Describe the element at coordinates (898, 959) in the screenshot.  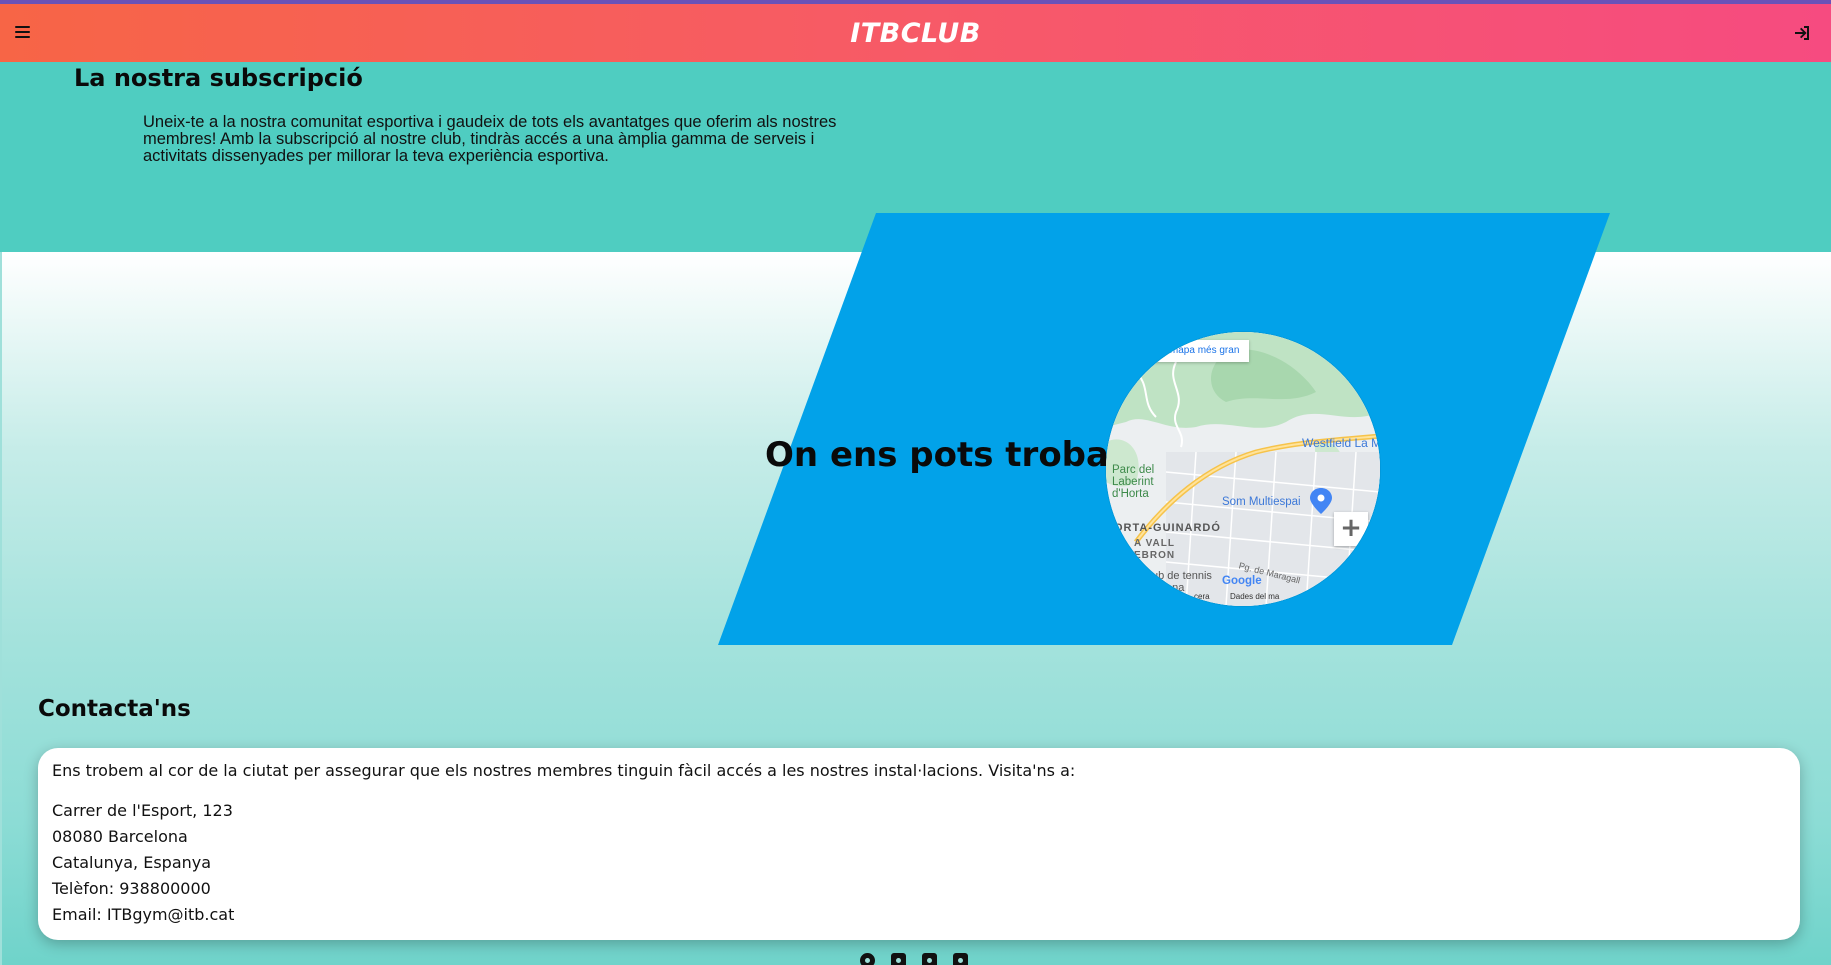
I see `instagram-icon` at that location.